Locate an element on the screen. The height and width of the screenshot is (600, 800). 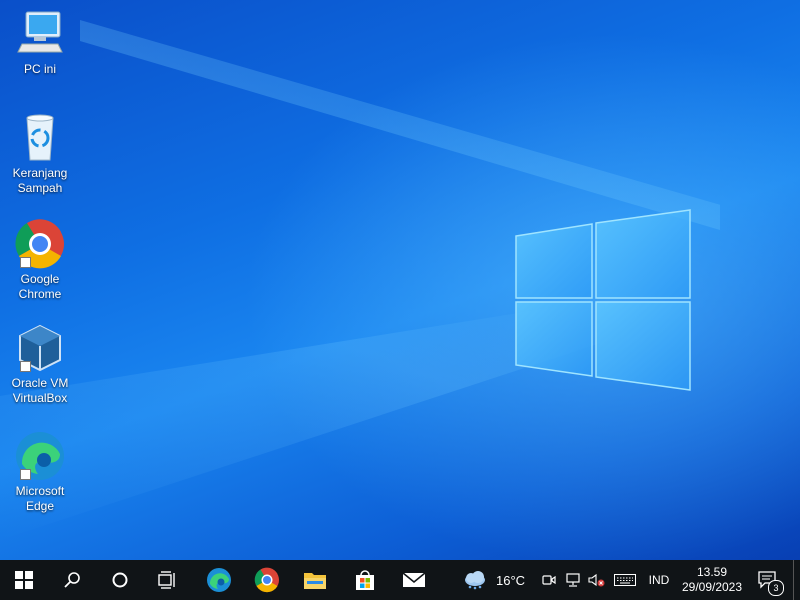
keyboard-icon is located at coordinates (625, 580).